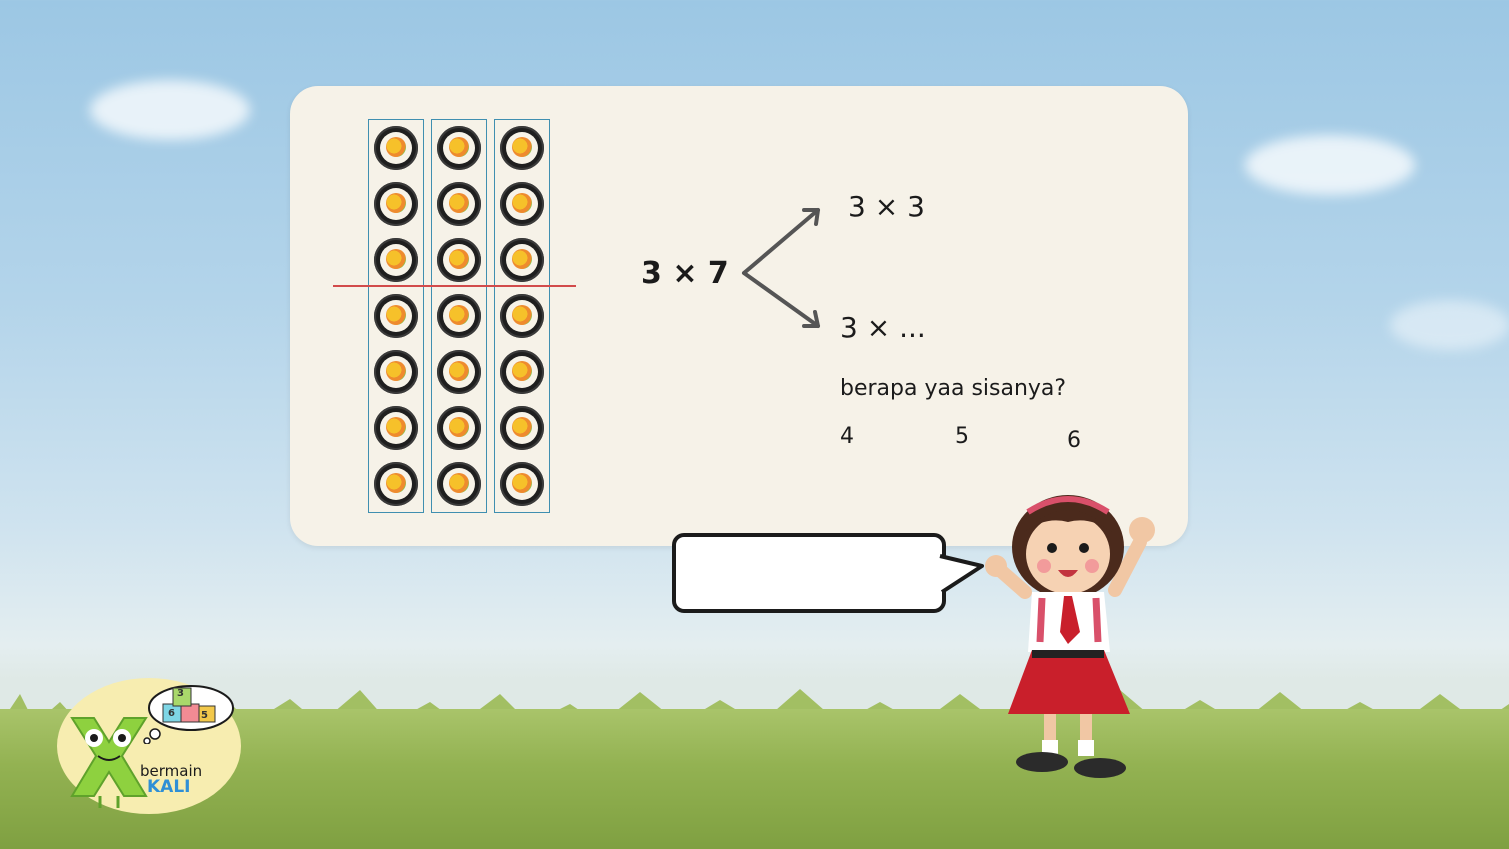 The height and width of the screenshot is (849, 1509). What do you see at coordinates (169, 787) in the screenshot?
I see `logo-text-kali: KALI` at bounding box center [169, 787].